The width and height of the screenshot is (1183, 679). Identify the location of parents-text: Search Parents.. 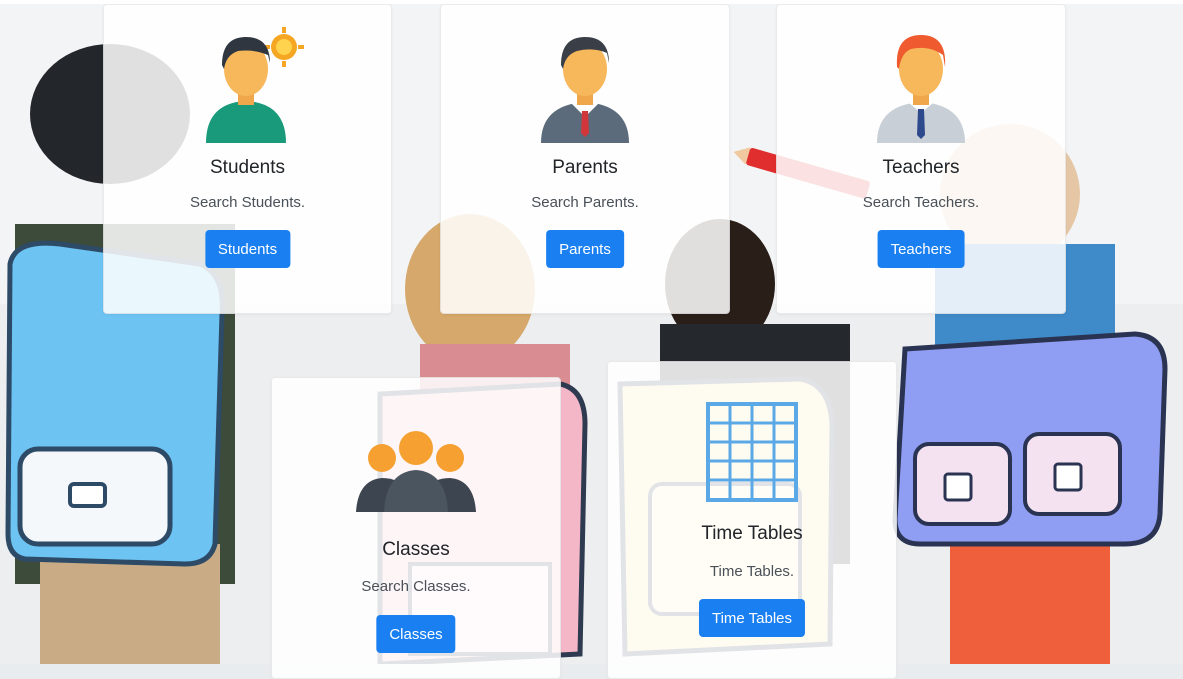
(585, 202).